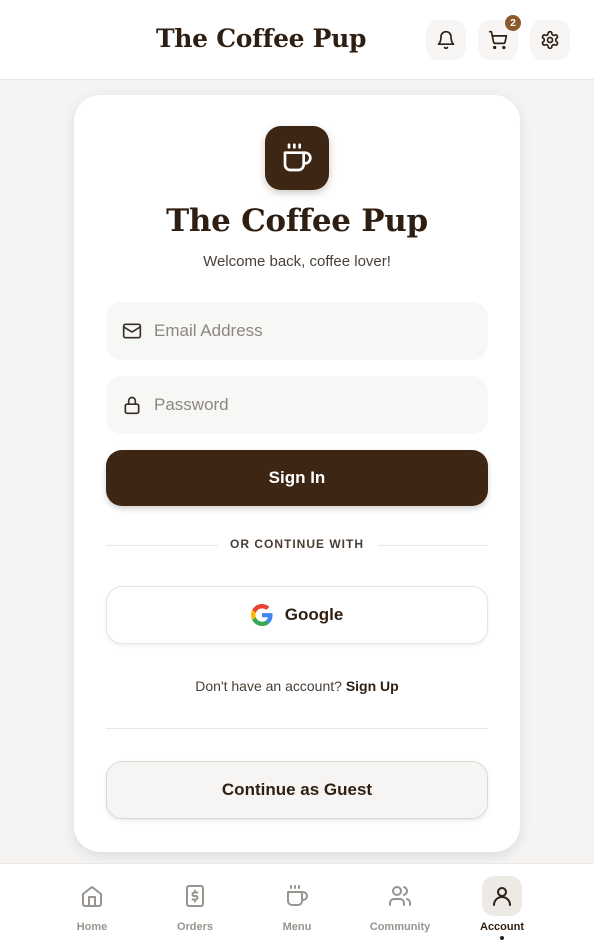  I want to click on login-subtitle: Welcome back, coffee lover!, so click(297, 261).